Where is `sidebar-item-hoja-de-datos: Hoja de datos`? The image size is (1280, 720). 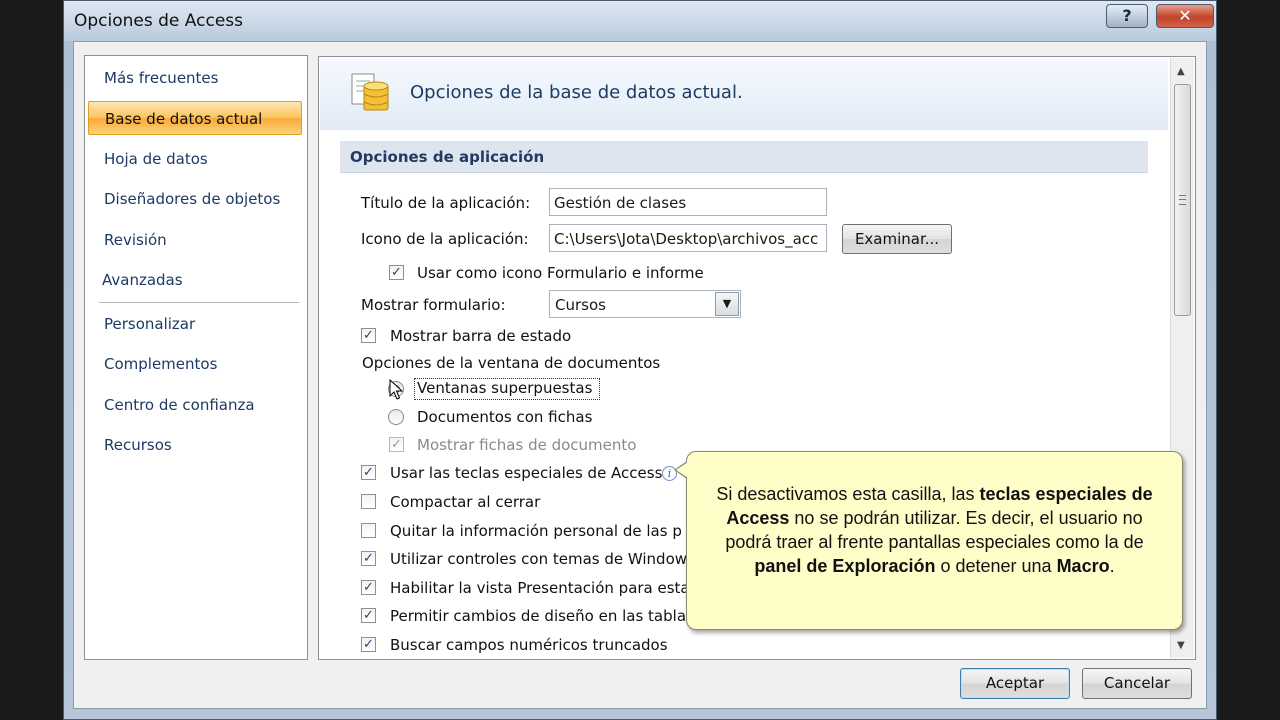
sidebar-item-hoja-de-datos: Hoja de datos is located at coordinates (195, 159).